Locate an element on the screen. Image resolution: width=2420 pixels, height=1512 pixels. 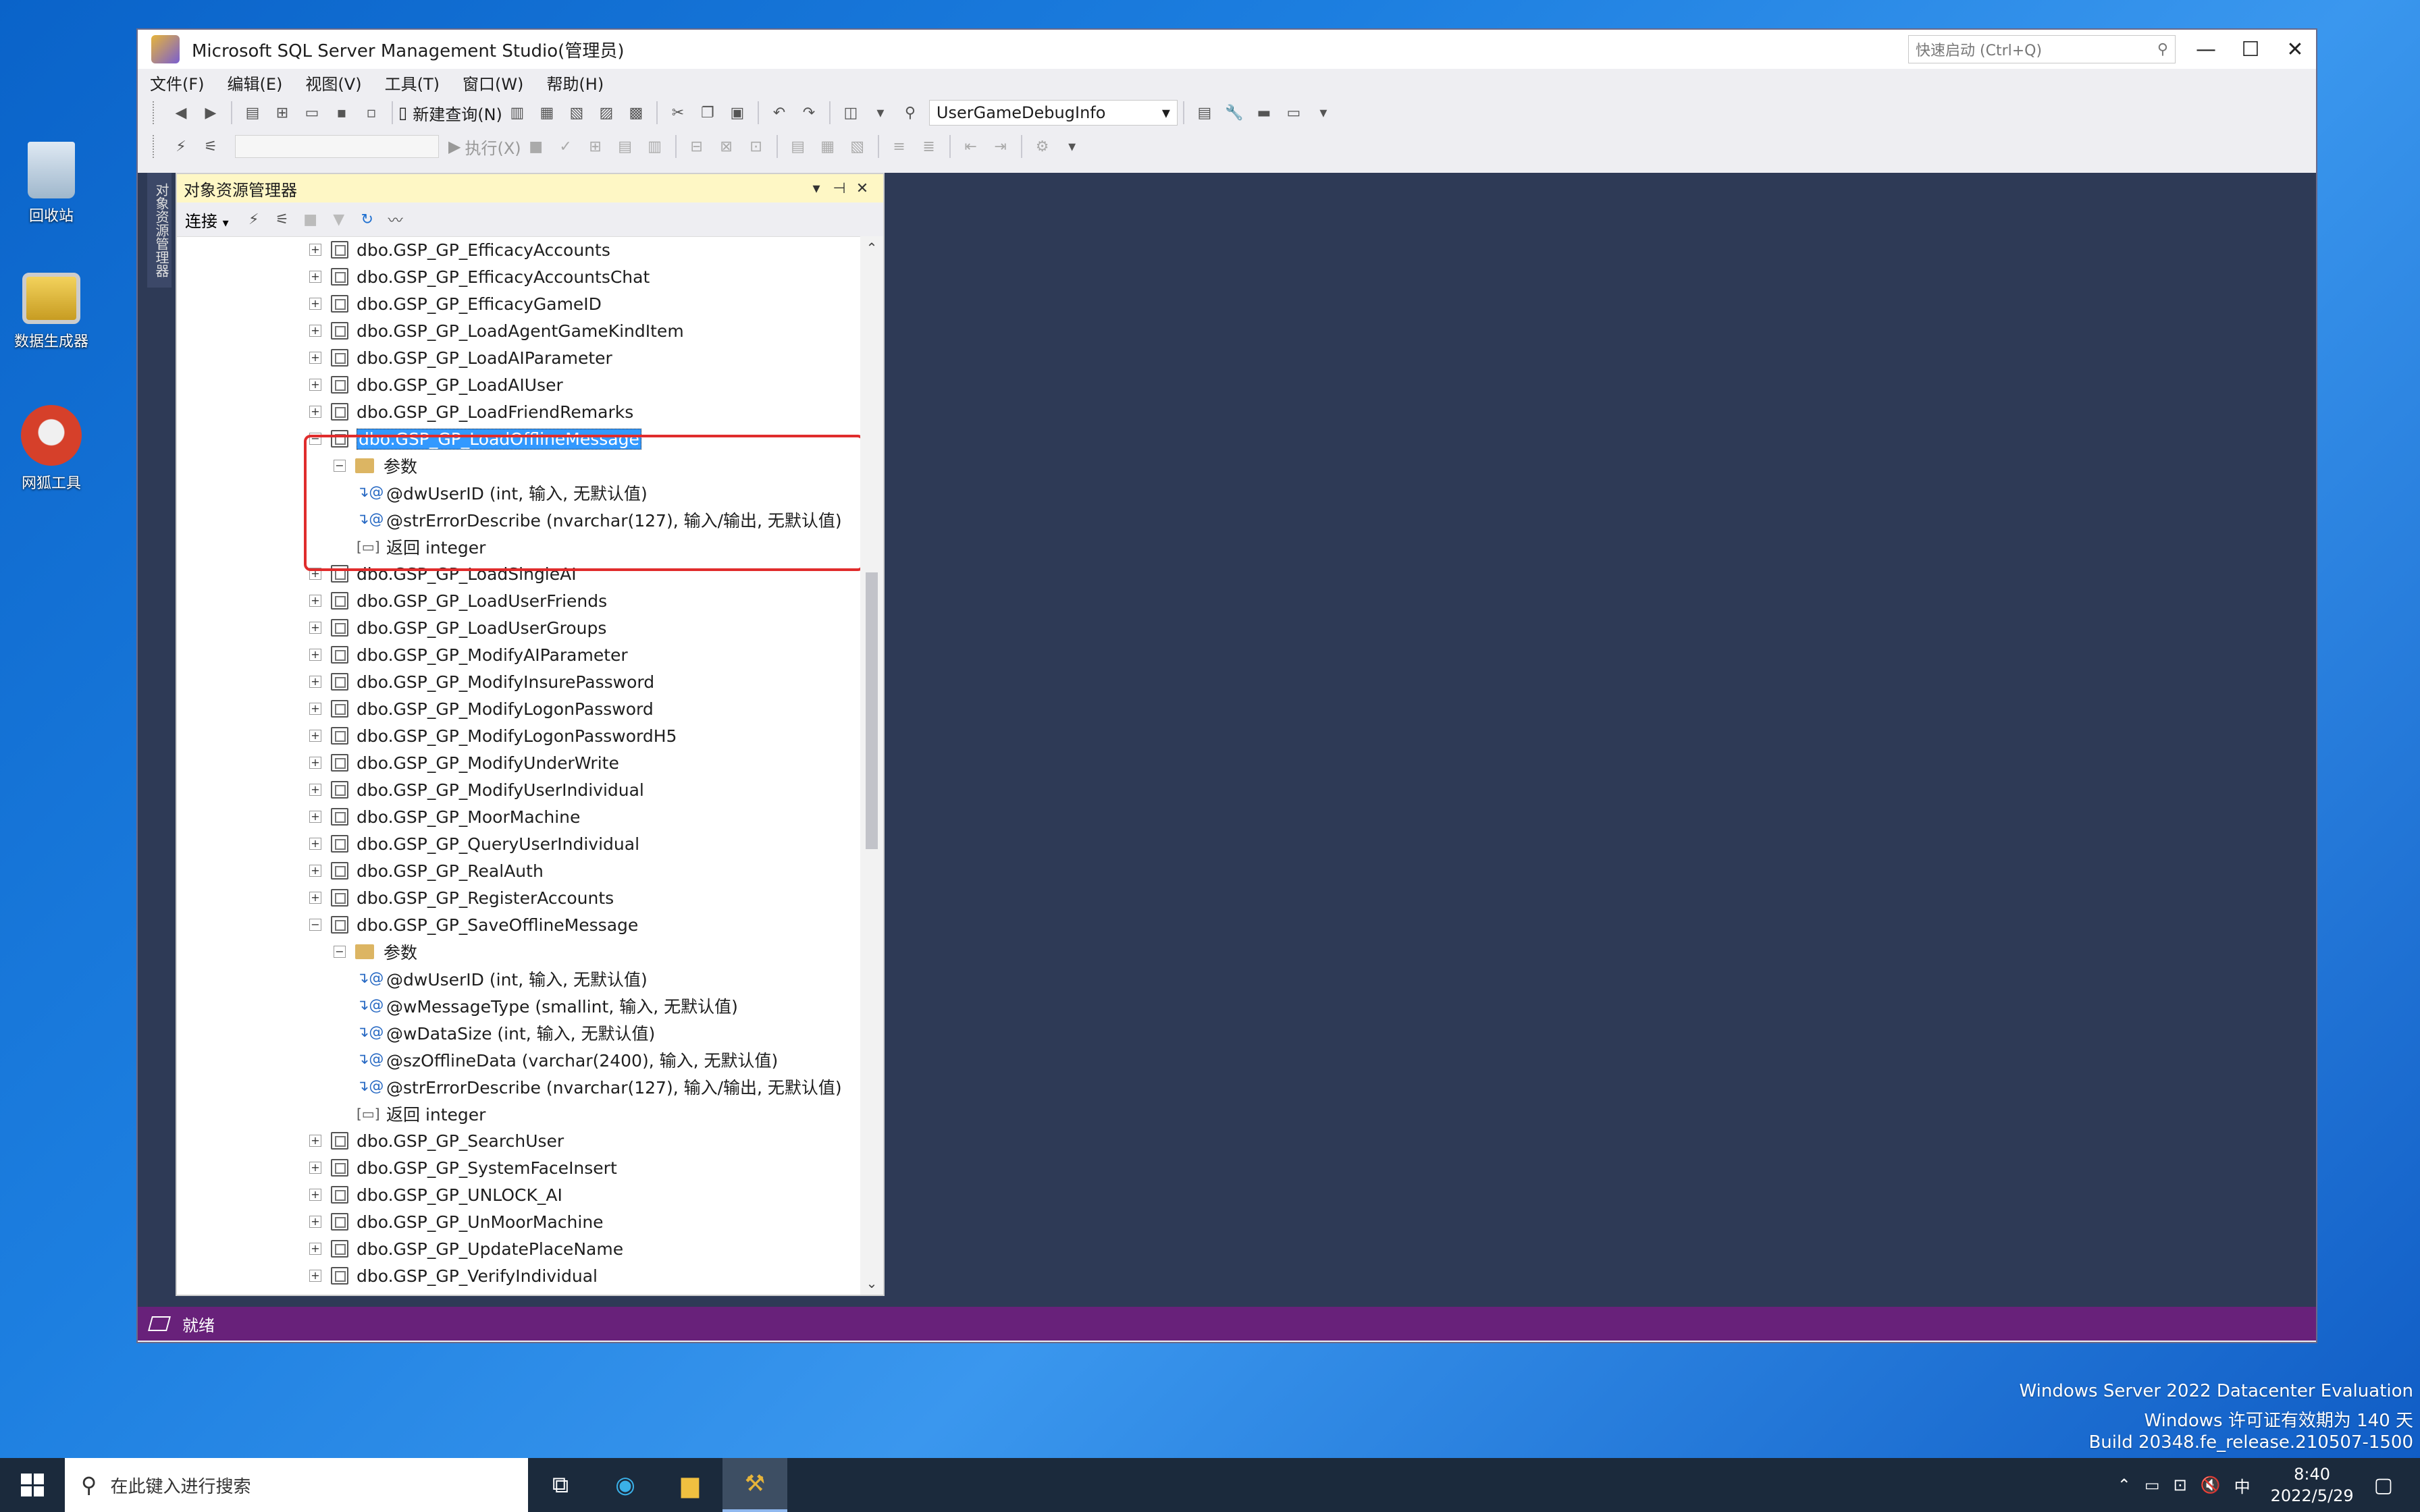
file-explorer-button: ▆ is located at coordinates (690, 1485).